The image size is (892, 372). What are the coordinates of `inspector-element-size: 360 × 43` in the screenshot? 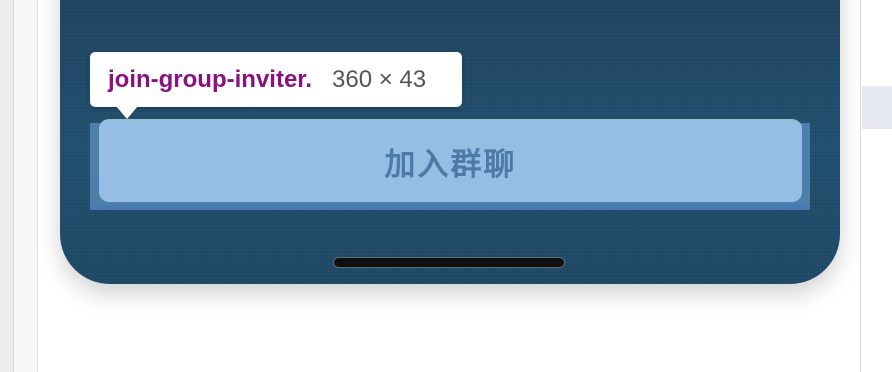 It's located at (379, 79).